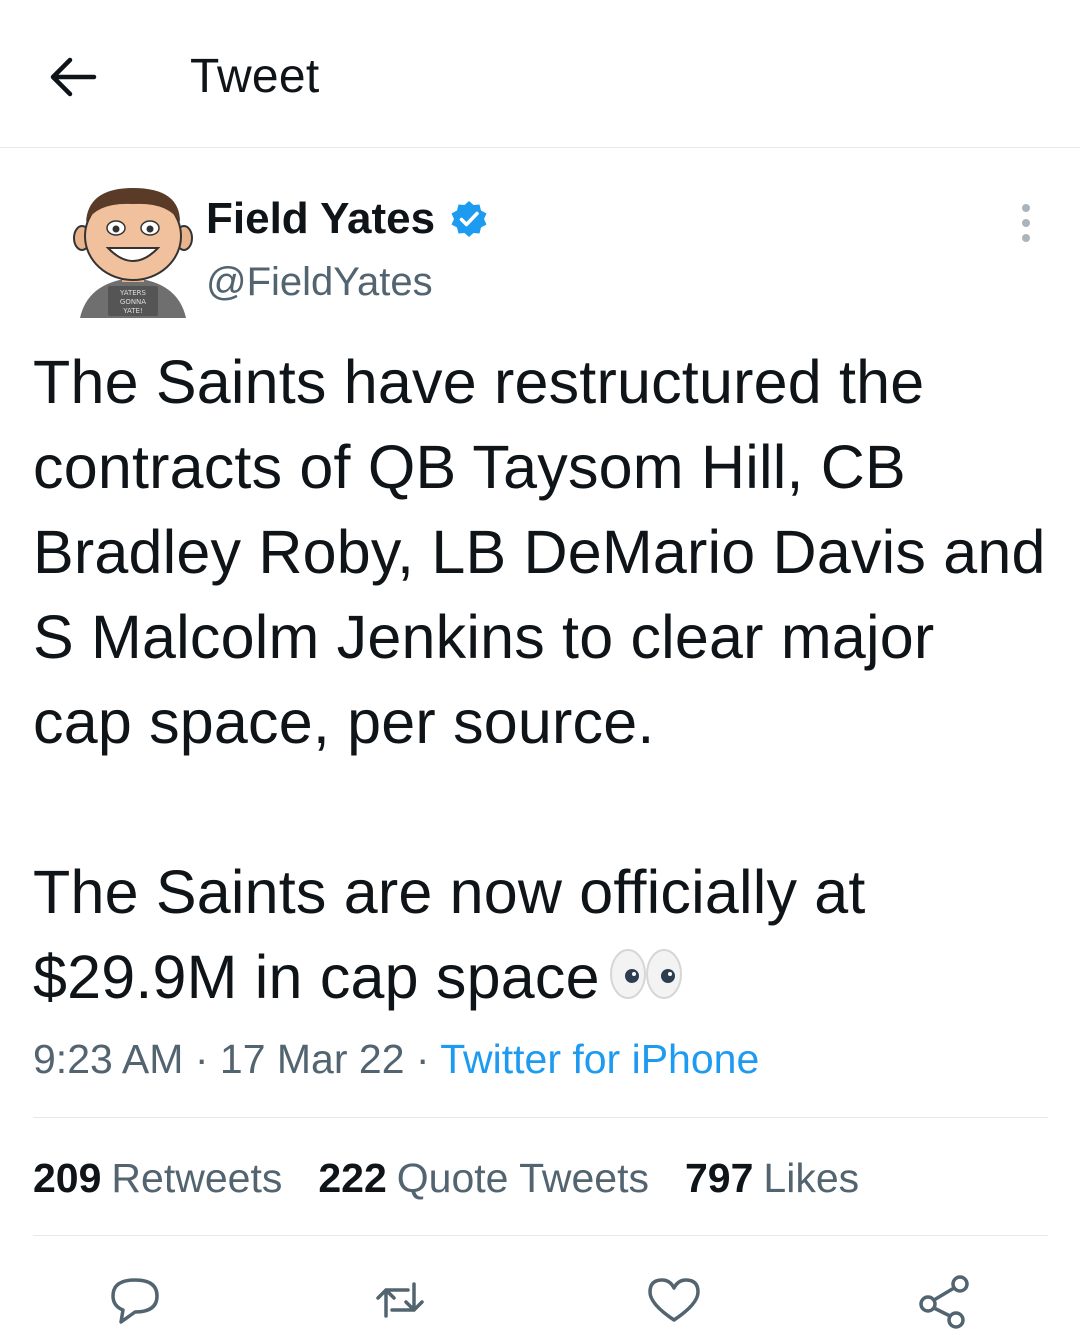  I want to click on retweets-label: Retweets, so click(197, 1178).